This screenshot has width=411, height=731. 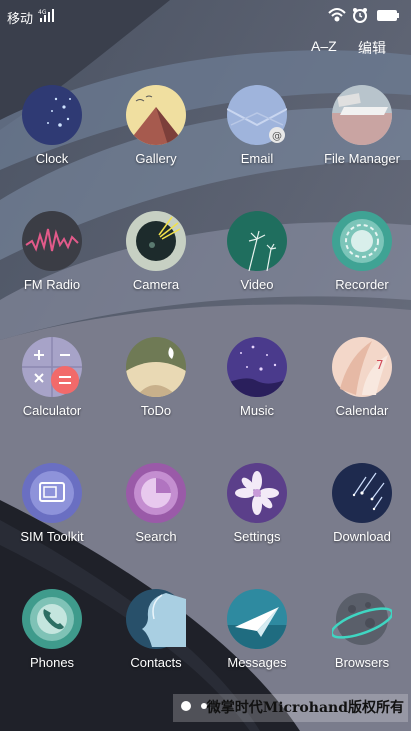 What do you see at coordinates (362, 493) in the screenshot?
I see `download-icon` at bounding box center [362, 493].